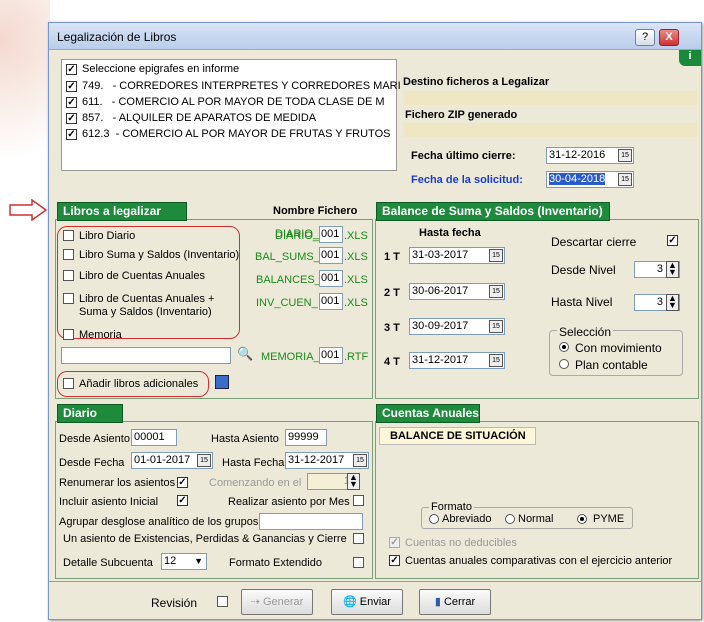  Describe the element at coordinates (306, 437) in the screenshot. I see `hasta-asiento-field: 99999` at that location.